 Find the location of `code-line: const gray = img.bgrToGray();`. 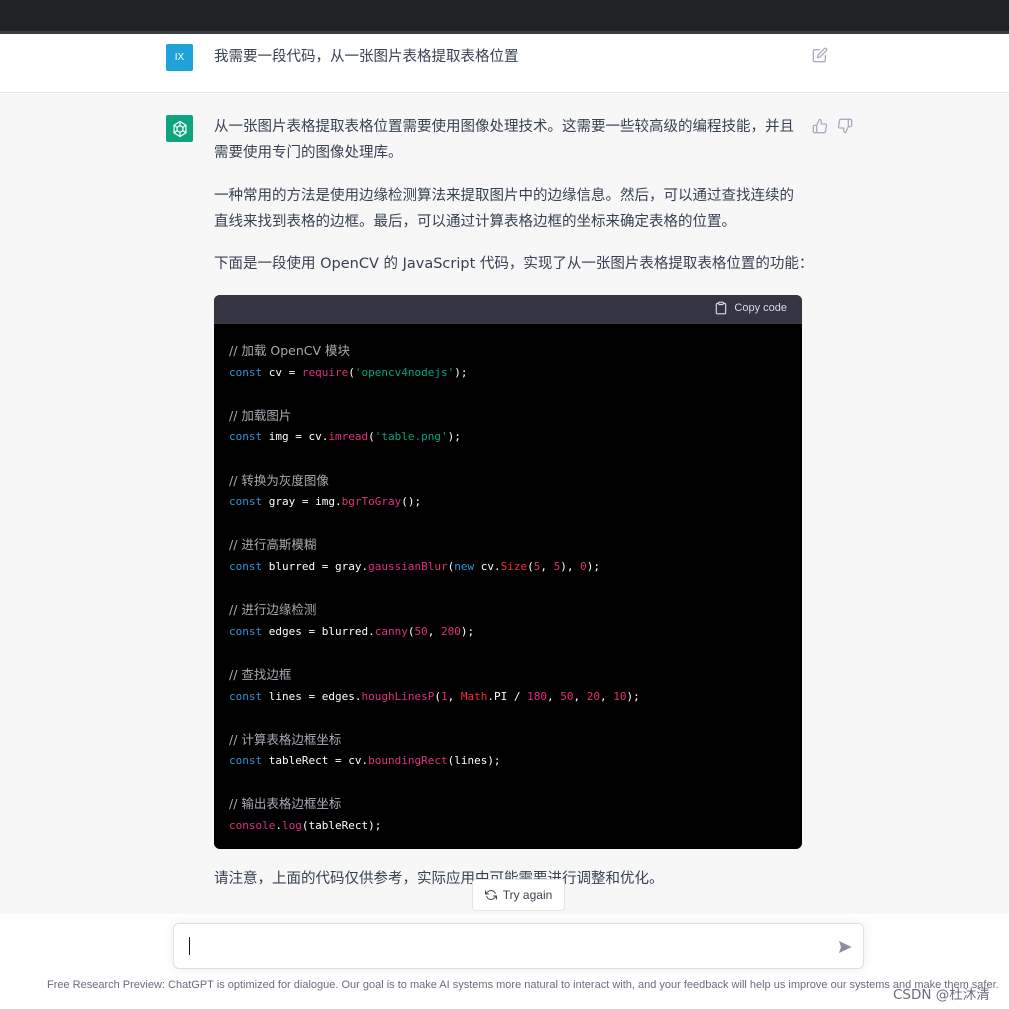

code-line: const gray = img.bgrToGray(); is located at coordinates (325, 502).